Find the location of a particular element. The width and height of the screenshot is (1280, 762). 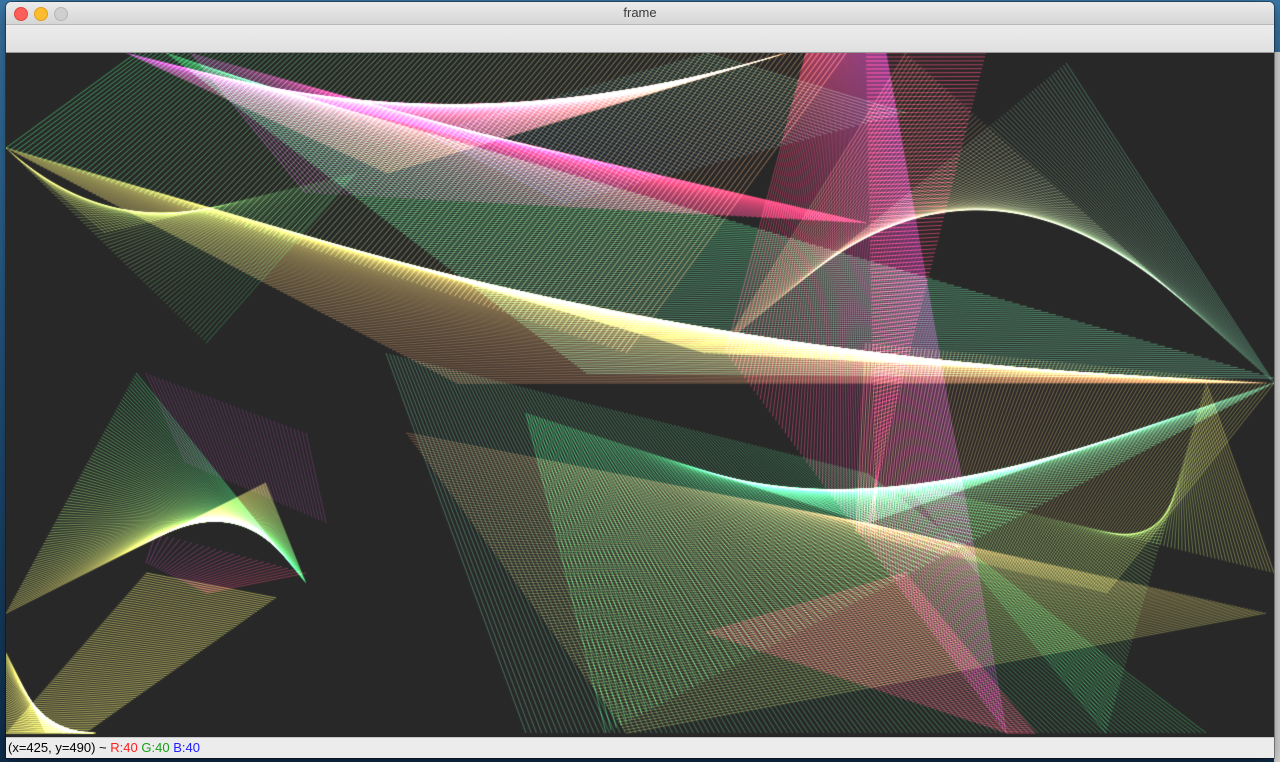

window-title: frame is located at coordinates (640, 12).